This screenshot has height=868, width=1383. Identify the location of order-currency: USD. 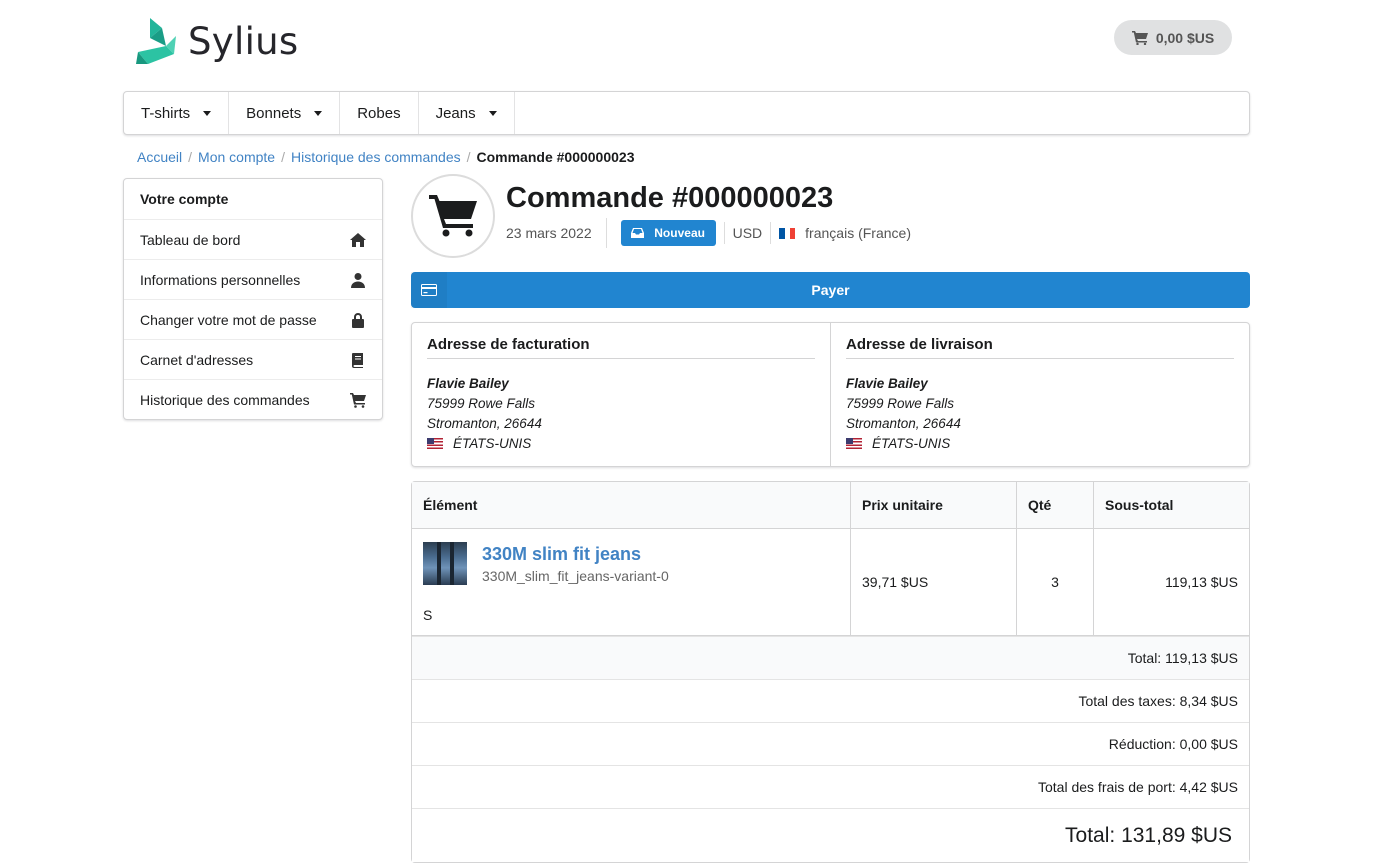
(747, 233).